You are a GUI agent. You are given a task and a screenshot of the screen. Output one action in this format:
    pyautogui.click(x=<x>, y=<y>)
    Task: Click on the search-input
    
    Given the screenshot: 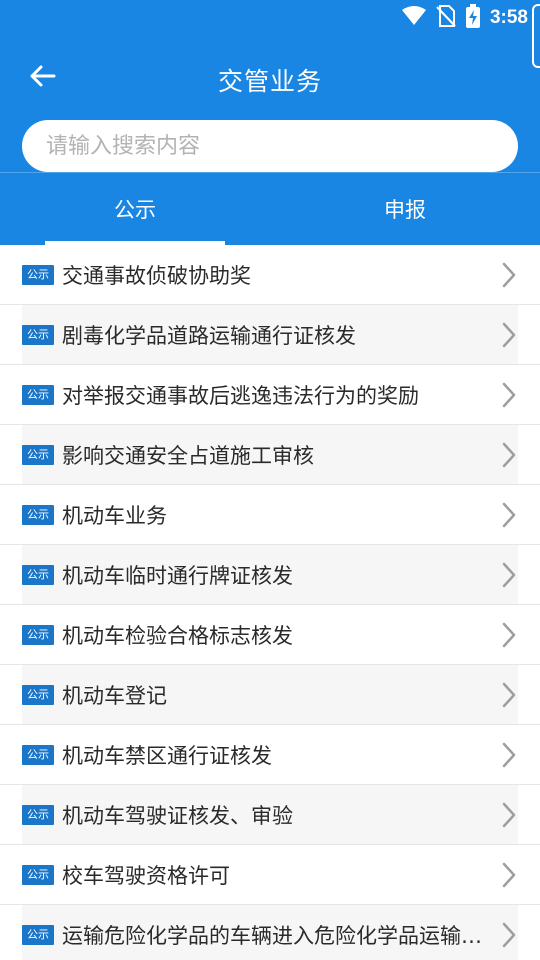 What is the action you would take?
    pyautogui.click(x=270, y=146)
    